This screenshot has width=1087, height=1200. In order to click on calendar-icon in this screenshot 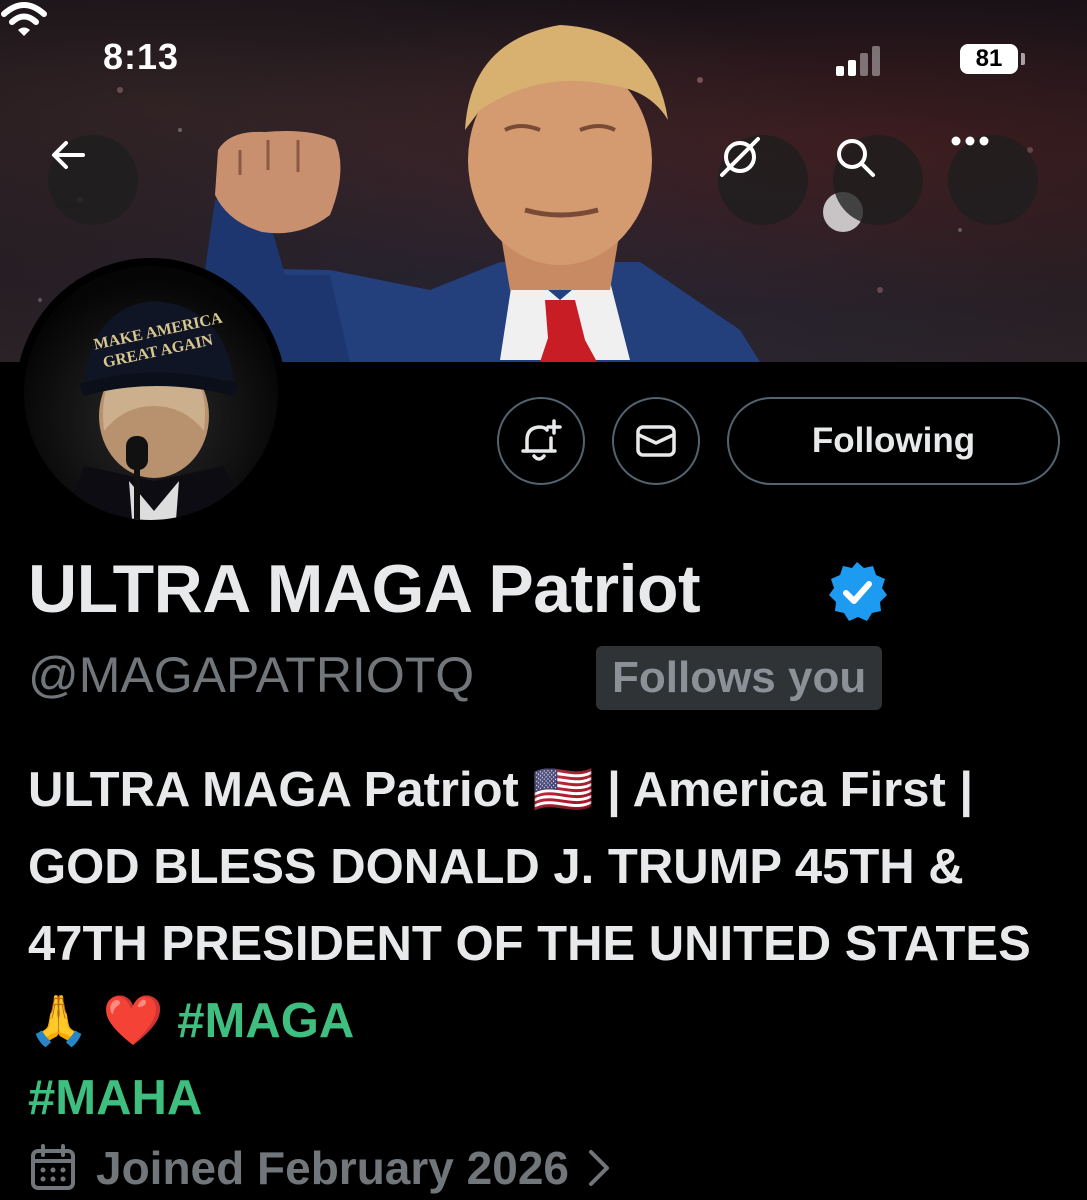, I will do `click(53, 1167)`.